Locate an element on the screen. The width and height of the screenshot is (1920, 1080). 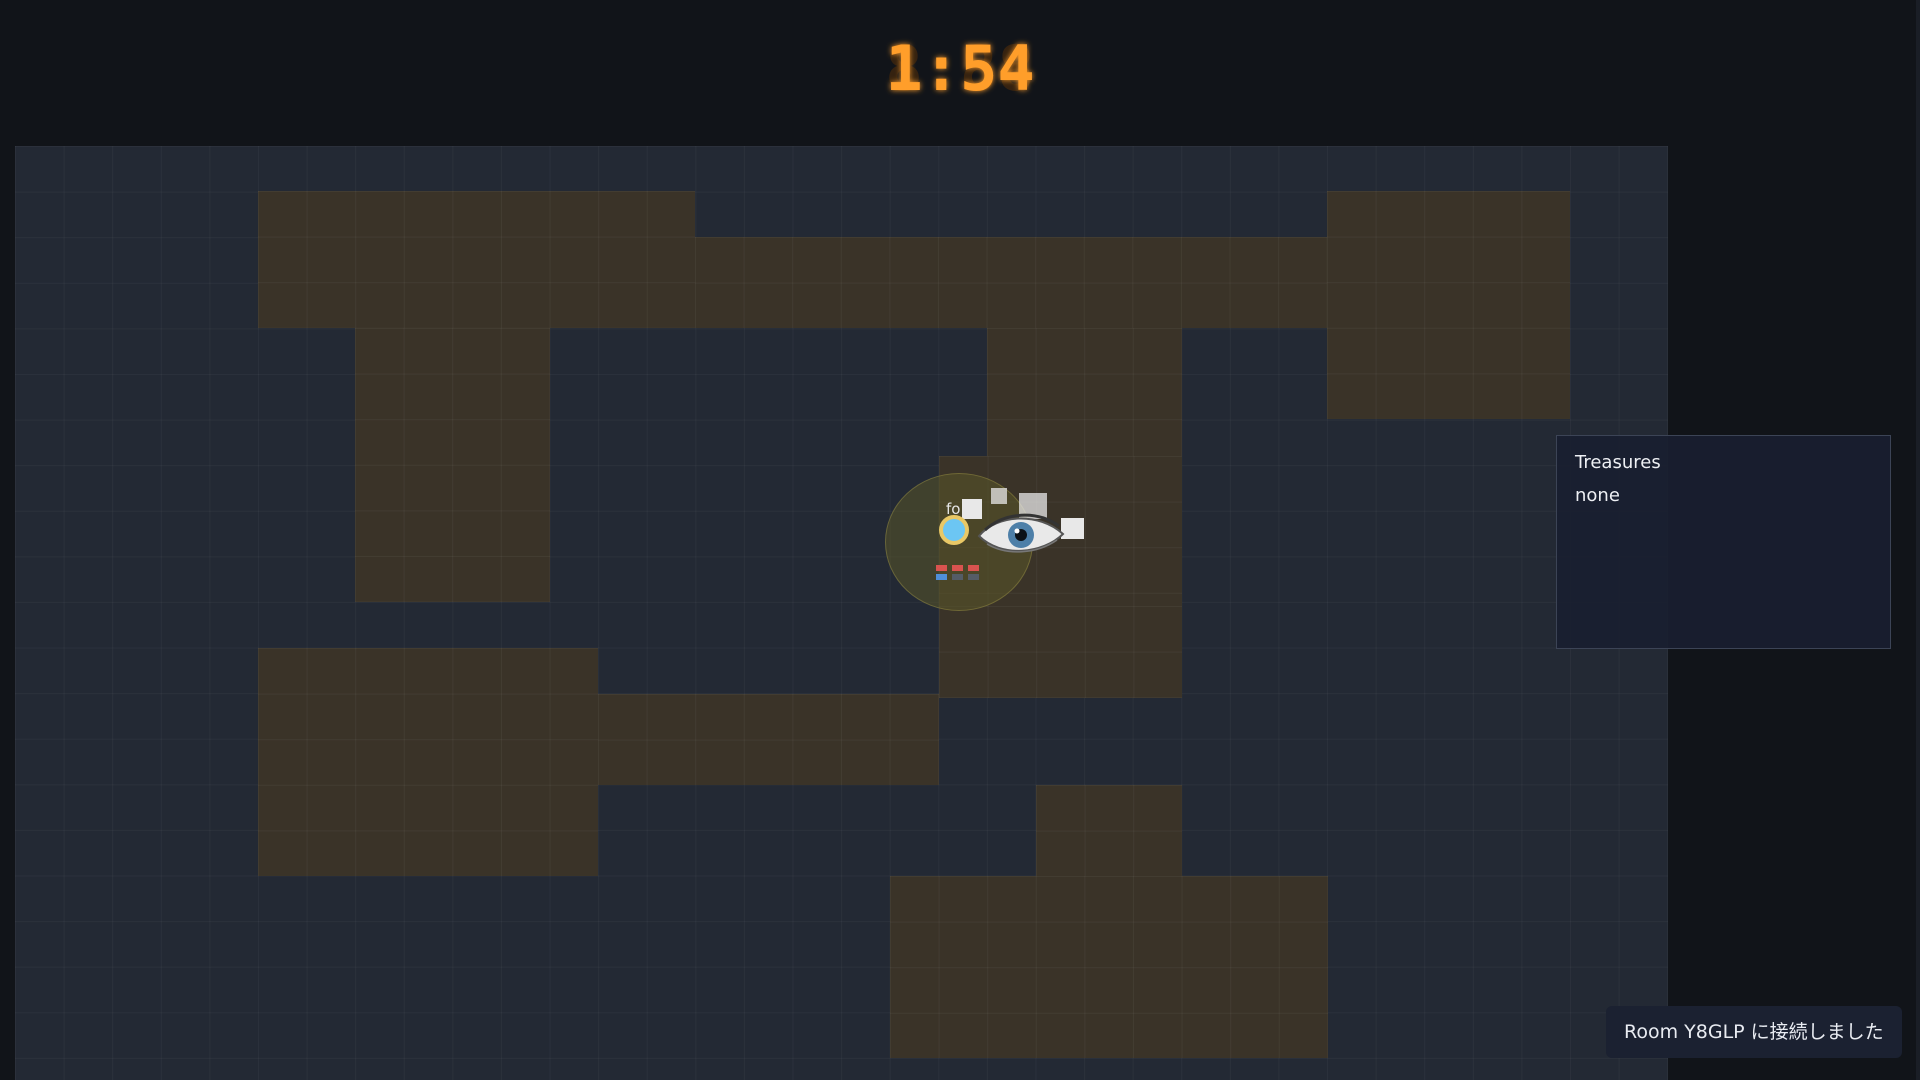
treasures-title: Treasures is located at coordinates (1618, 462).